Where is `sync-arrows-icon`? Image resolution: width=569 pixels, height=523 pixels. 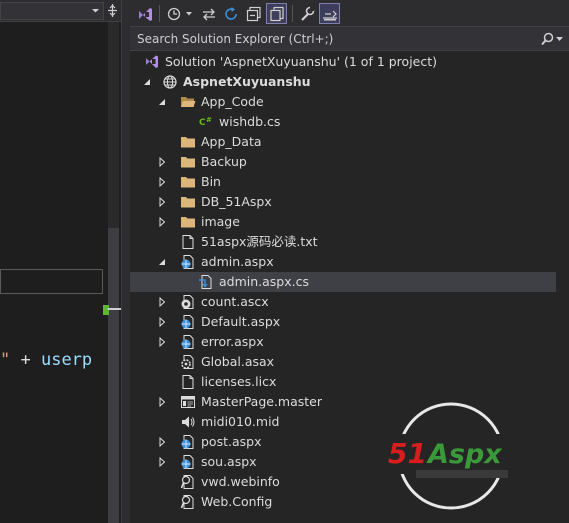 sync-arrows-icon is located at coordinates (209, 14).